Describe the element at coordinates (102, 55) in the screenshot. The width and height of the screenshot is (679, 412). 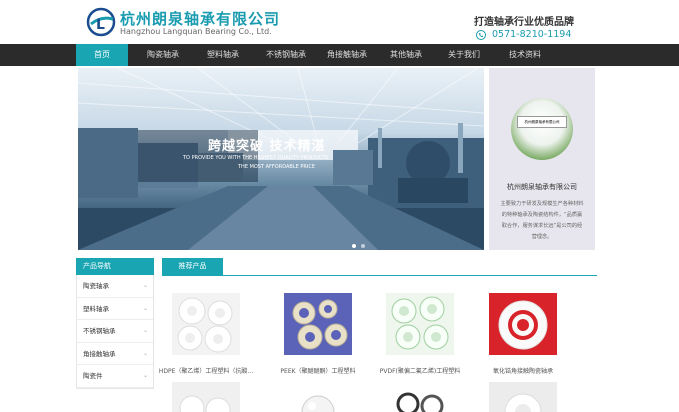
I see `nav-home: 首页` at that location.